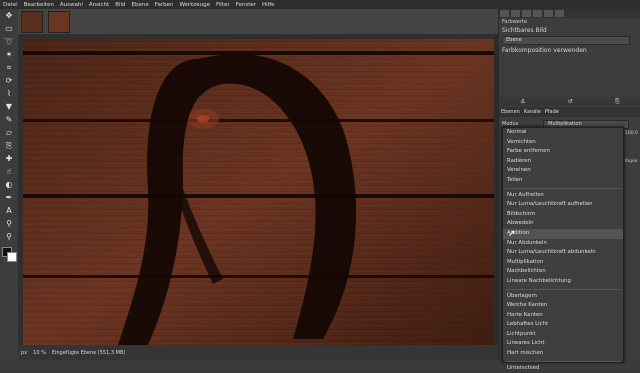 The width and height of the screenshot is (640, 373). Describe the element at coordinates (510, 123) in the screenshot. I see `mode-label: Modus` at that location.